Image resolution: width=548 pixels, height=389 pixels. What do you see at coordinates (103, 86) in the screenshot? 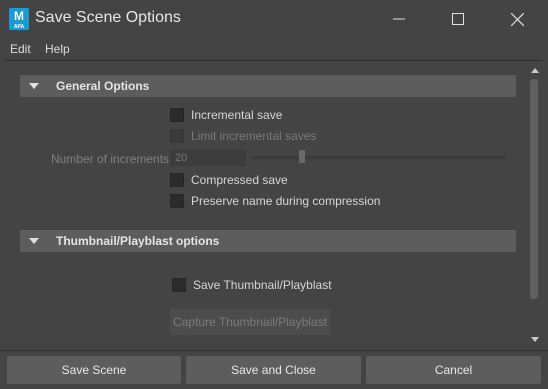
I see `general-options-label: General Options` at bounding box center [103, 86].